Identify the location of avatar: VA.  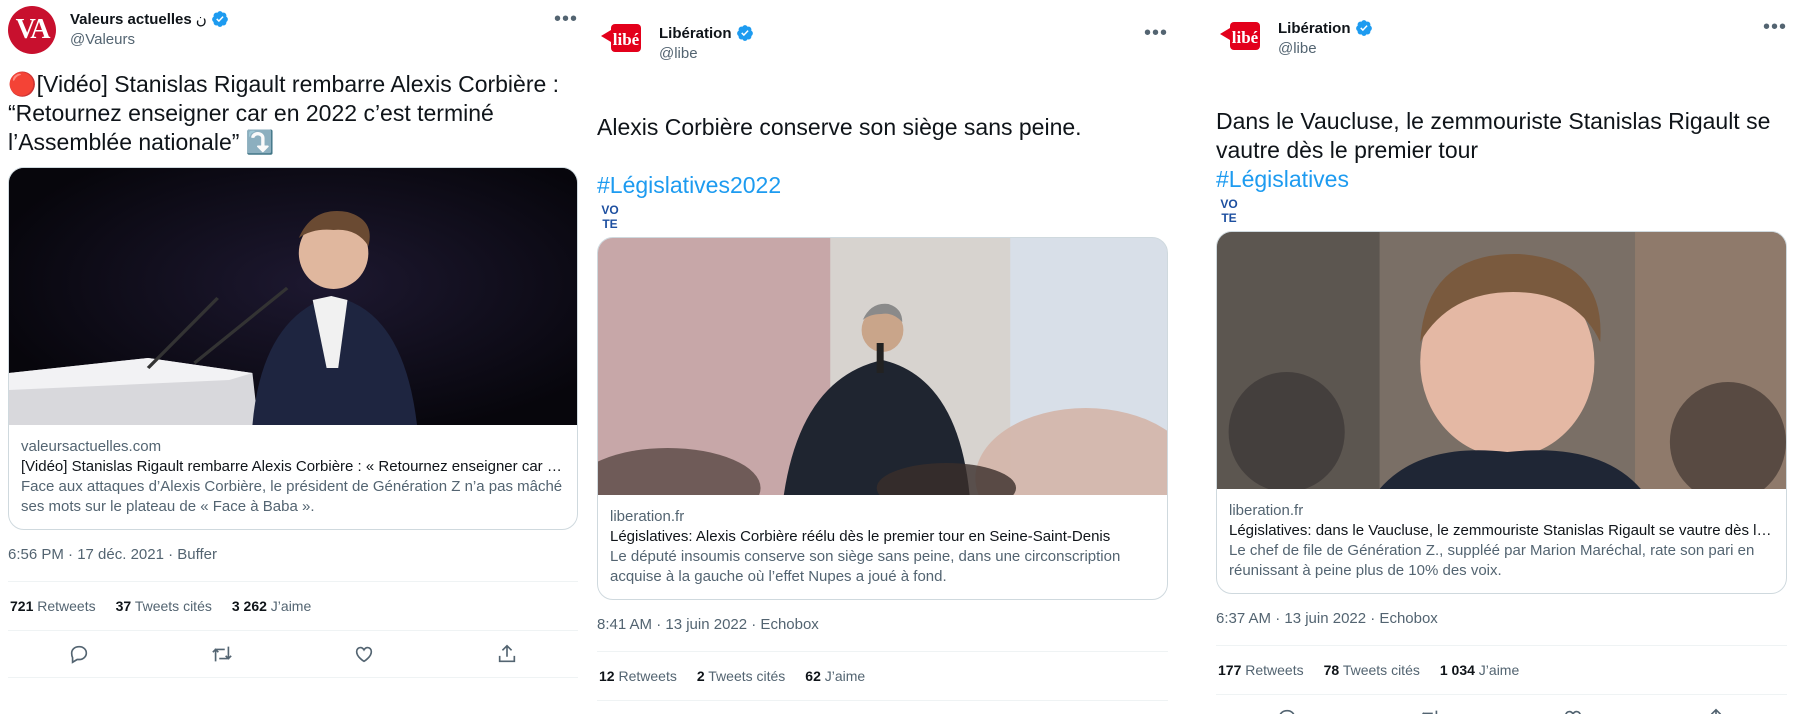
(32, 30).